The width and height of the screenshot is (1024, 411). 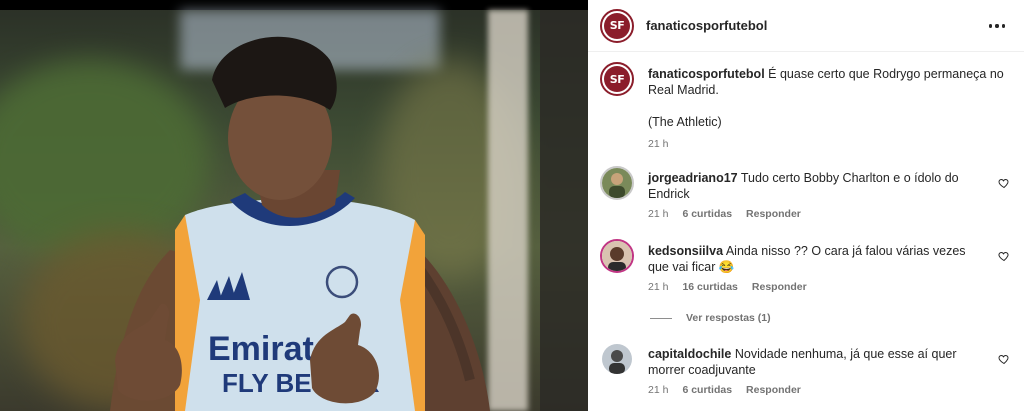 I want to click on comment-username: jorgeadriano17, so click(x=693, y=178).